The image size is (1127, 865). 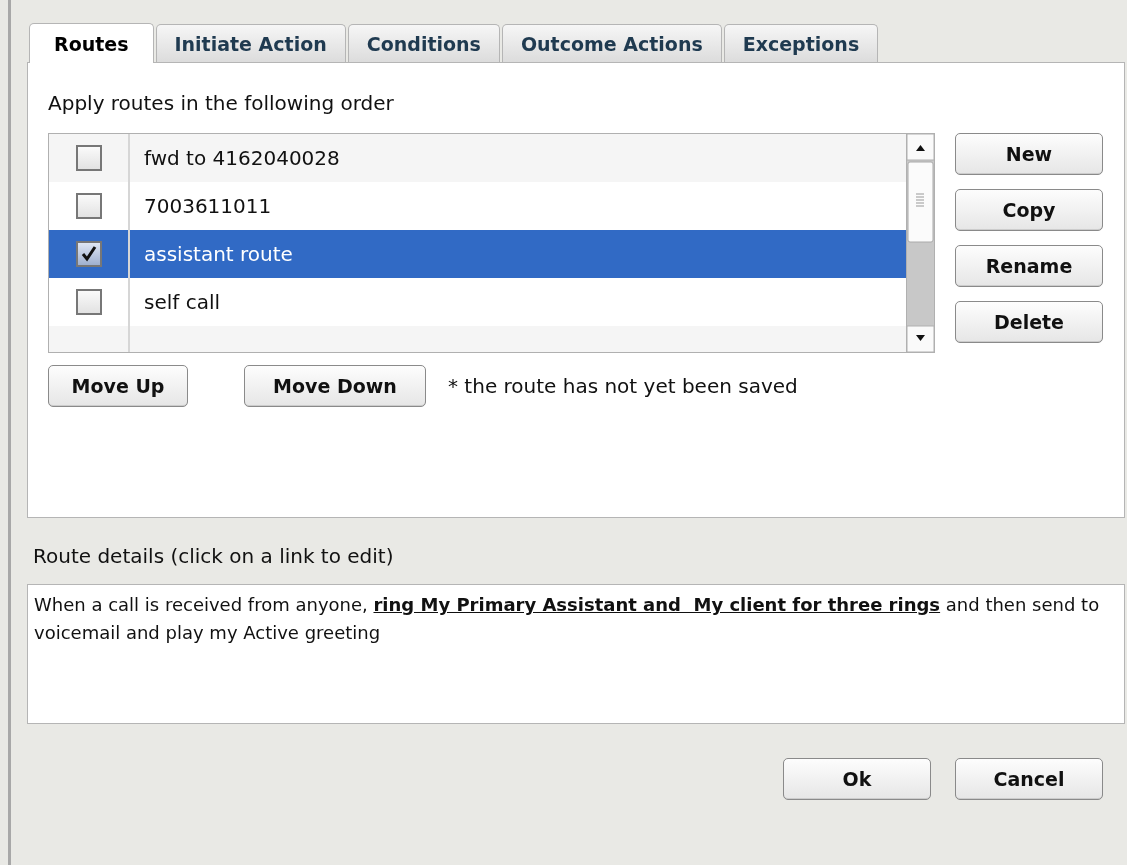 What do you see at coordinates (567, 618) in the screenshot?
I see `route-details-text: When a call is received from anyone, ring My Primary Assistant and My client for three rings and then send to voicemail and play my Active greeting` at bounding box center [567, 618].